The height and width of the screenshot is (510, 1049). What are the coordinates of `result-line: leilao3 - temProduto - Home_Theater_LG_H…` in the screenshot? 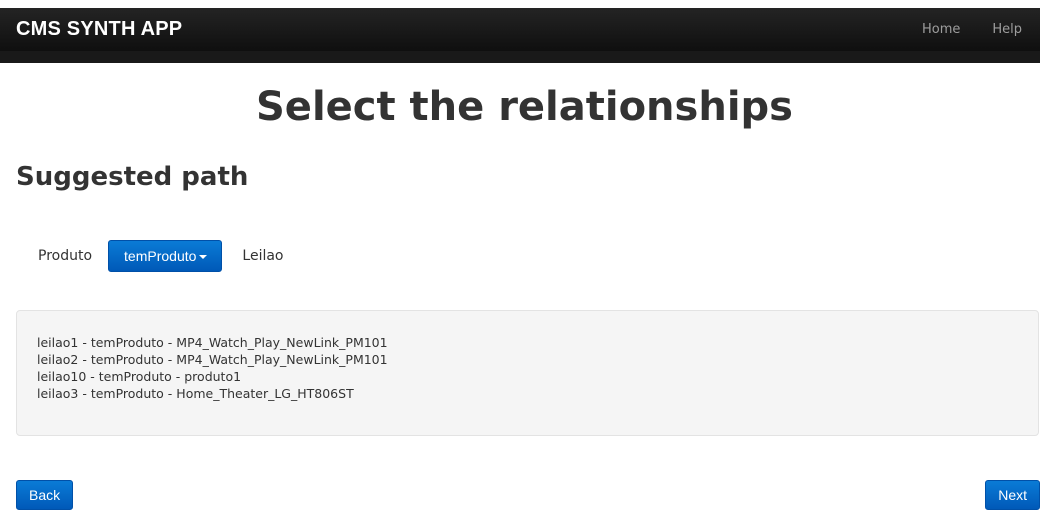 It's located at (195, 393).